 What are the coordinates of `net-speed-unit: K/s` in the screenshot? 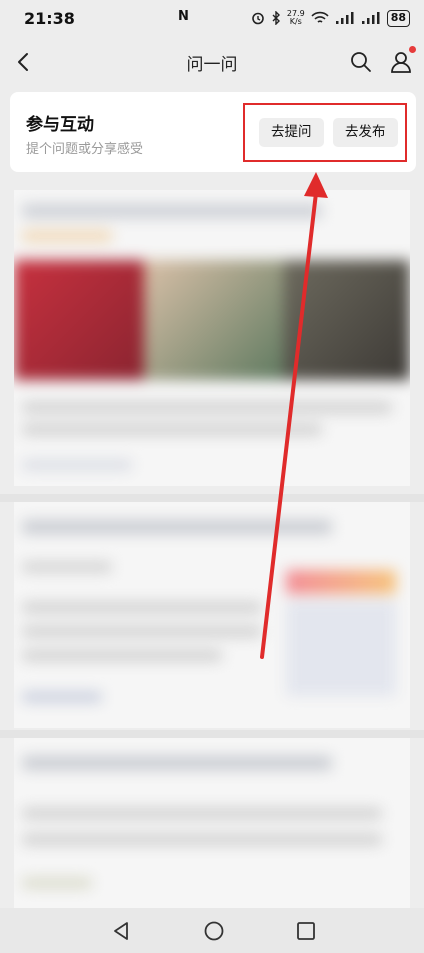 It's located at (295, 21).